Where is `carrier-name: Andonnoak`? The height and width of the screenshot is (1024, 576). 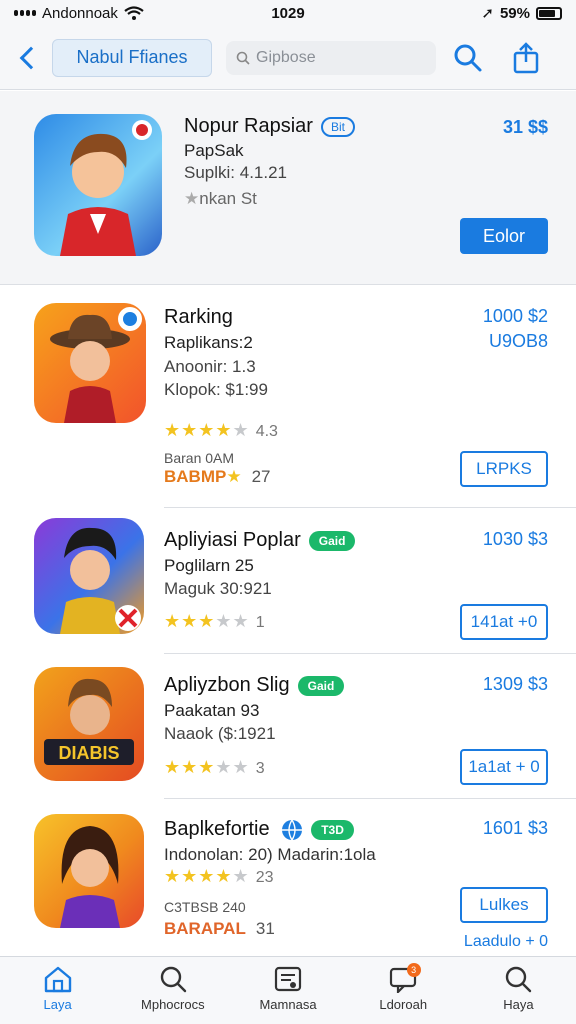
carrier-name: Andonnoak is located at coordinates (80, 13).